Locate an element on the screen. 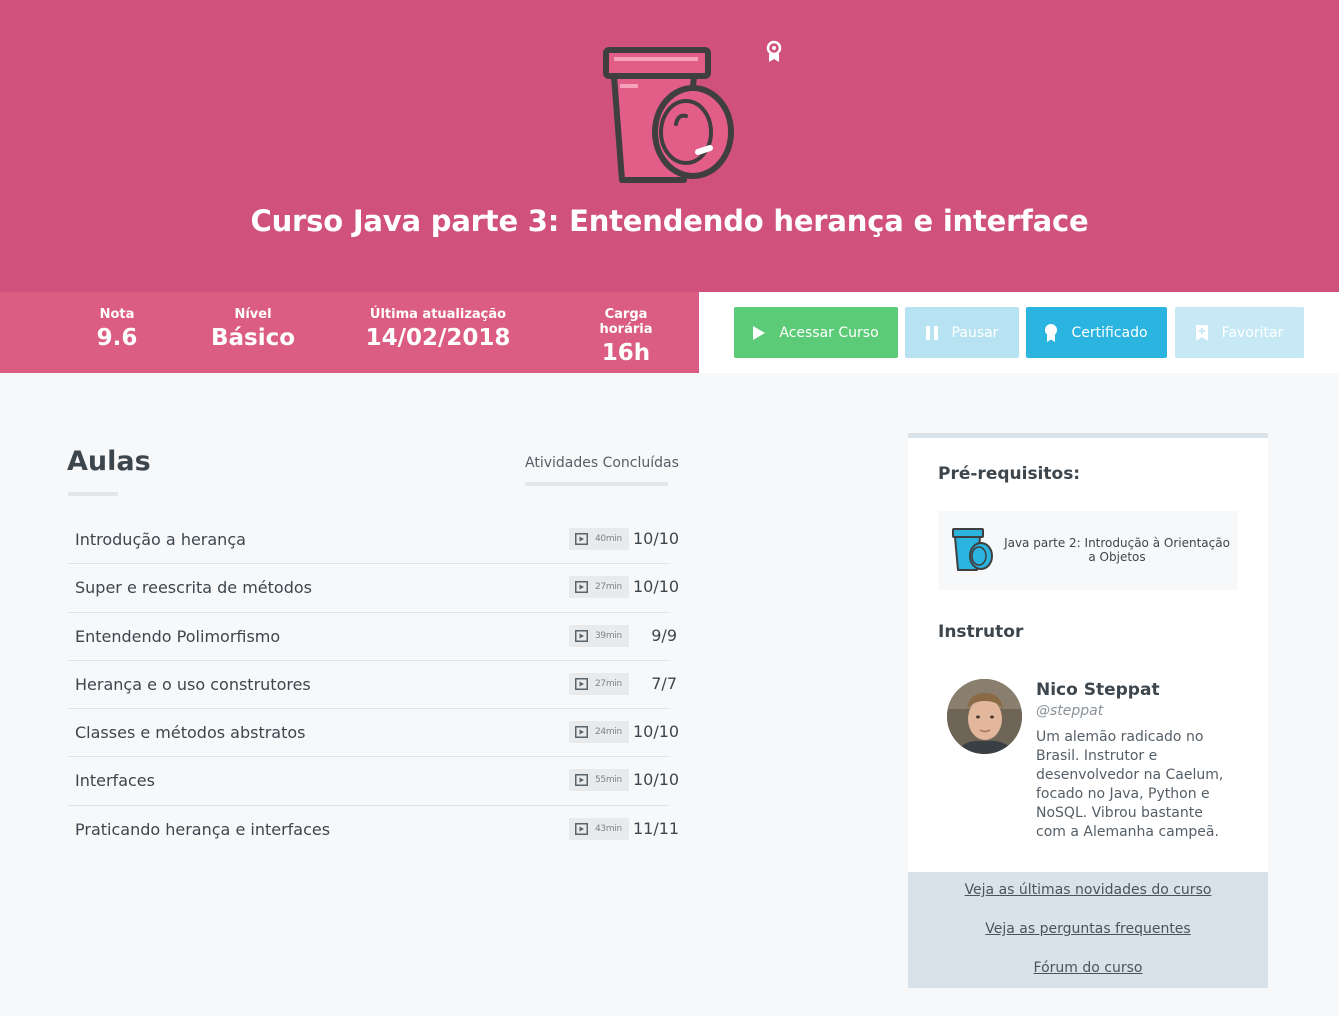 This screenshot has width=1339, height=1016. lesson-row: Herança e o uso construtores 27min 7/7 is located at coordinates (372, 685).